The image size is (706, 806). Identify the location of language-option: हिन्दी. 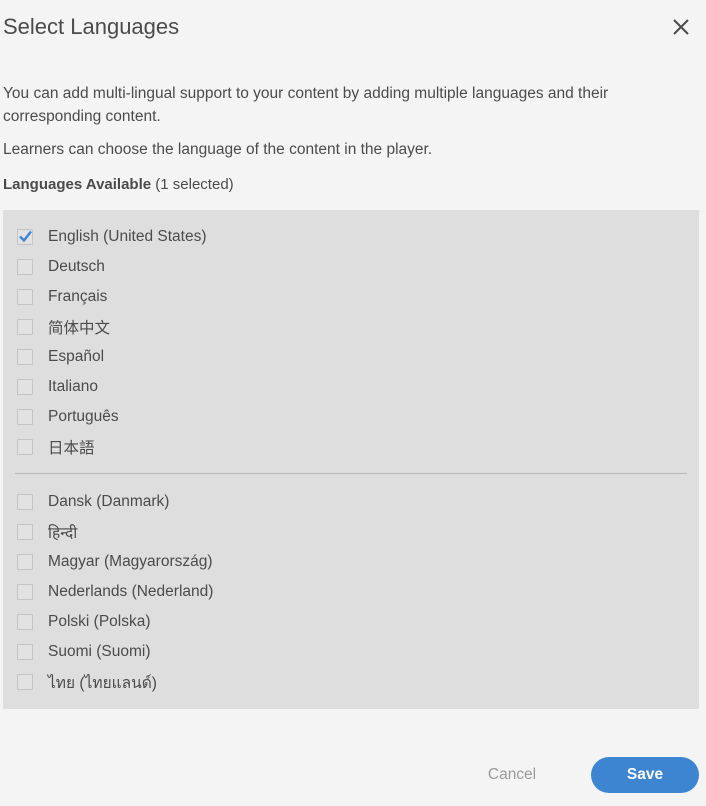
(47, 532).